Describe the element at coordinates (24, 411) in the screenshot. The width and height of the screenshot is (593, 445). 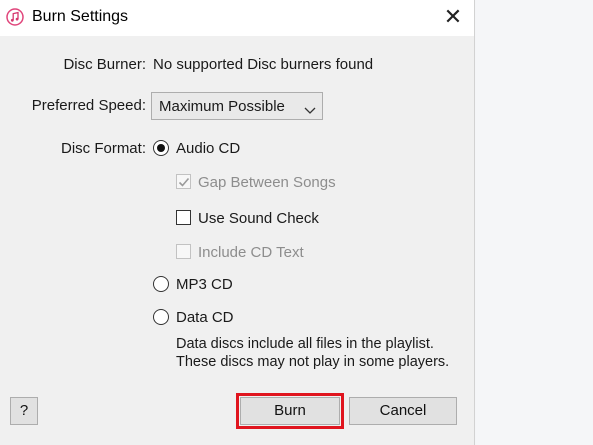
I see `help-button: ?` at that location.